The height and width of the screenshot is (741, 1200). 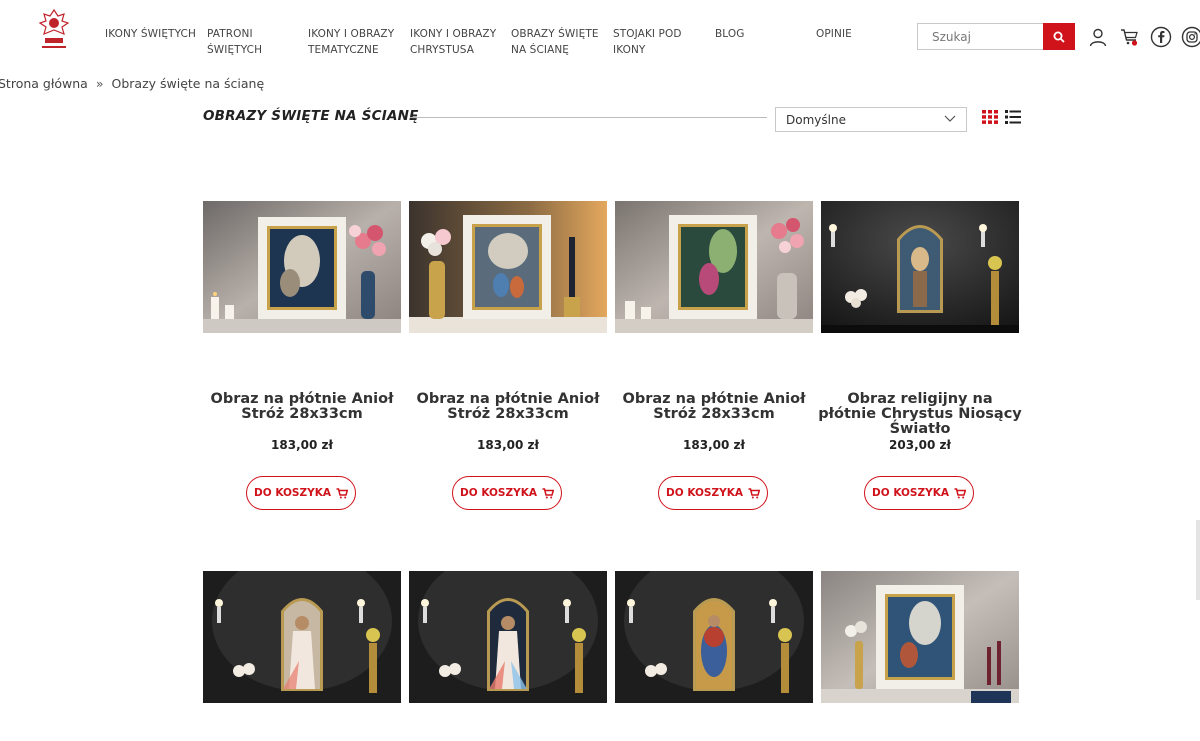 I want to click on title-divider, so click(x=588, y=117).